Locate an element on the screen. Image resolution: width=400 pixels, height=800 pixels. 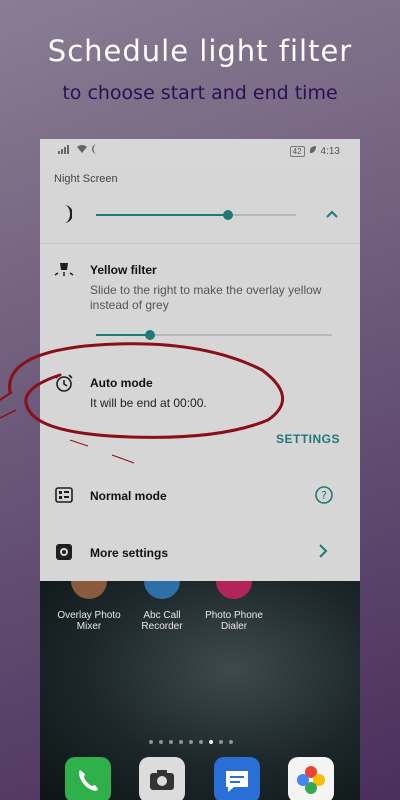
lamp-icon is located at coordinates (64, 271).